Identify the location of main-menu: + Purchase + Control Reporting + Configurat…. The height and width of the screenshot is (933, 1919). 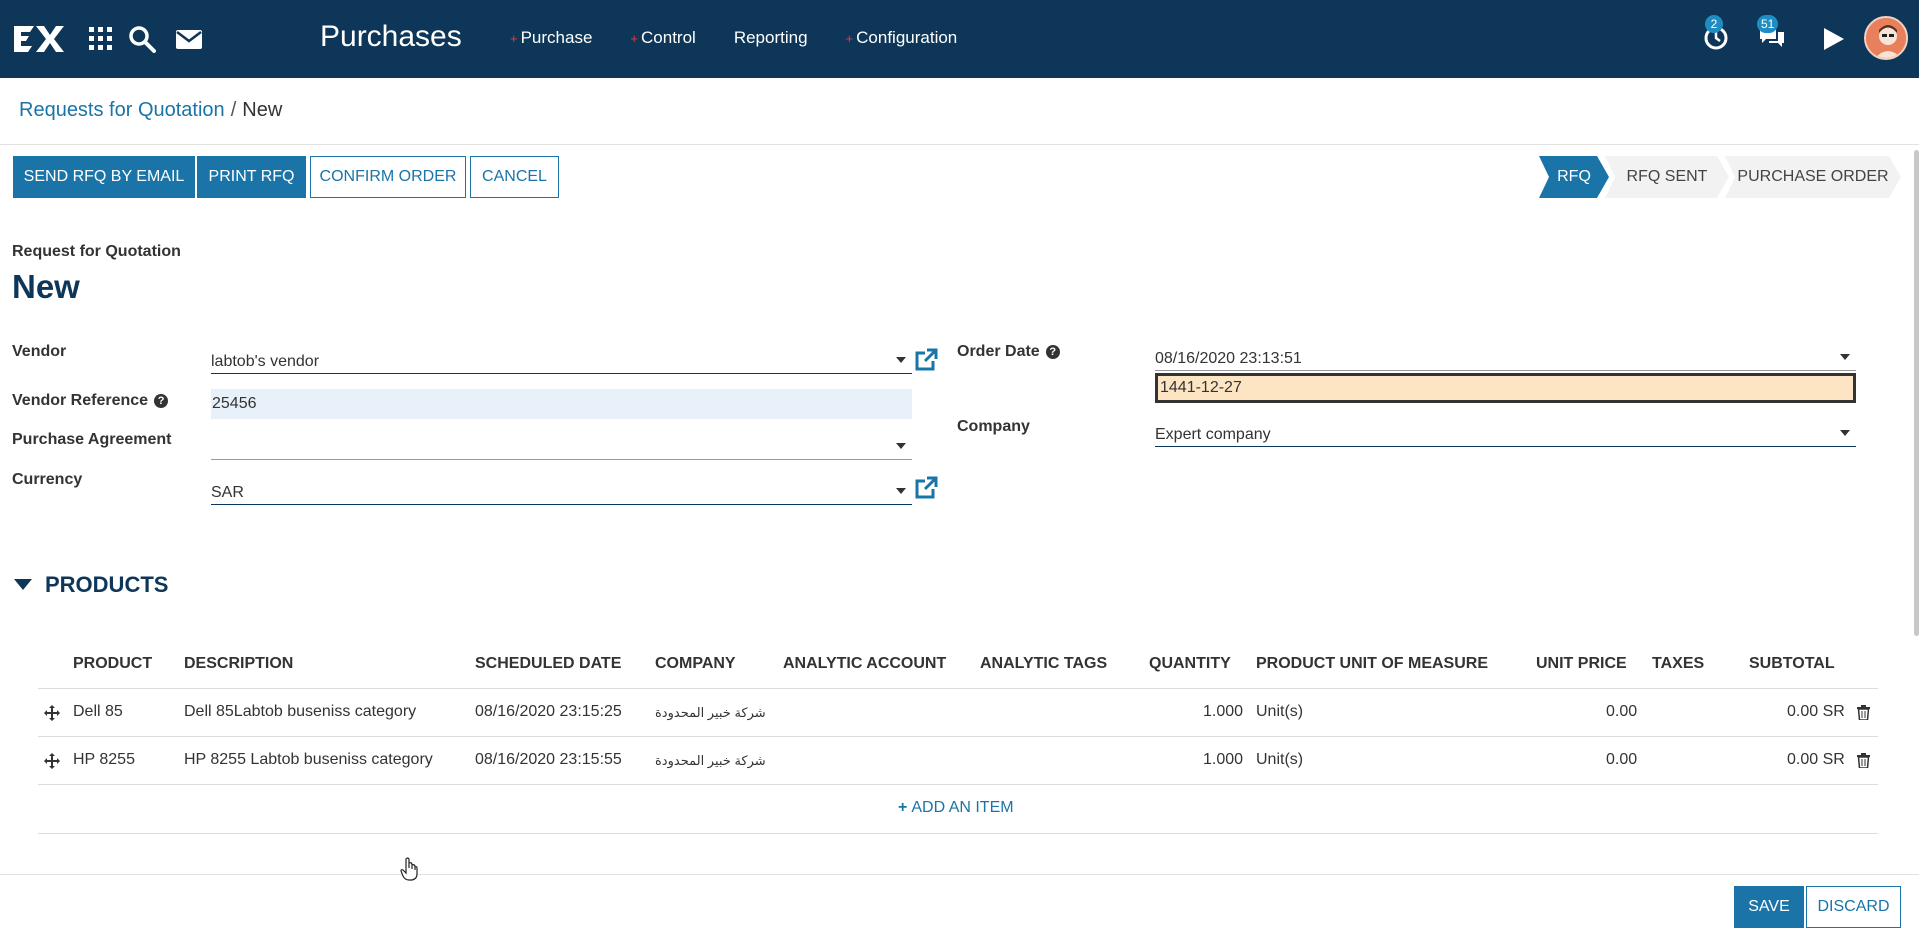
(752, 38).